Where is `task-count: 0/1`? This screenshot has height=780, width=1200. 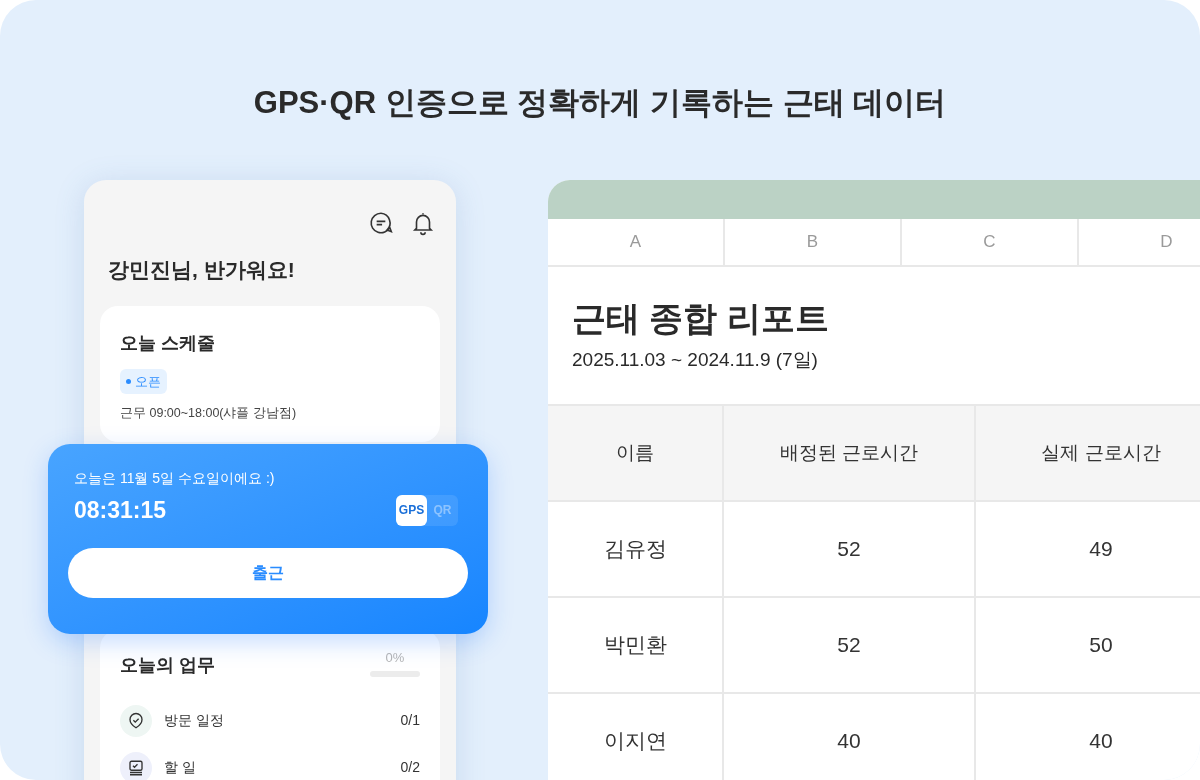
task-count: 0/1 is located at coordinates (410, 720).